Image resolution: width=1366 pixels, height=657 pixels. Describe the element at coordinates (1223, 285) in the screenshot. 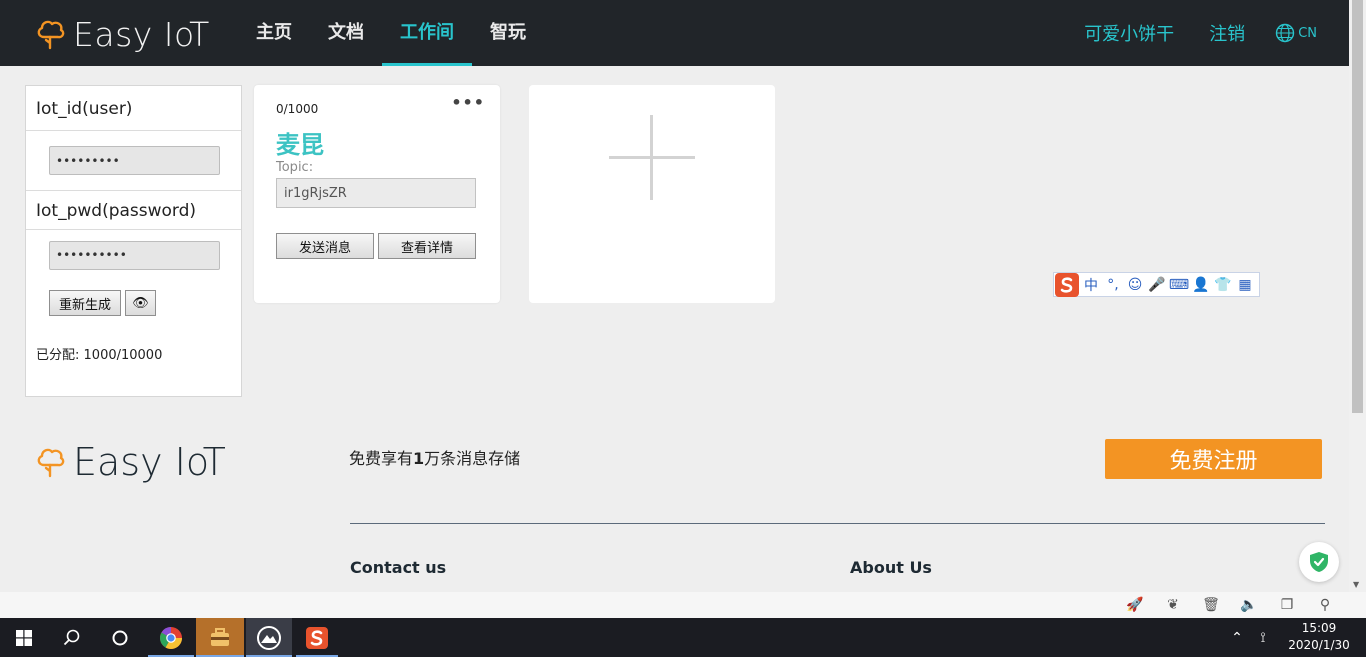

I see `ime-skin-icon: 👕` at that location.